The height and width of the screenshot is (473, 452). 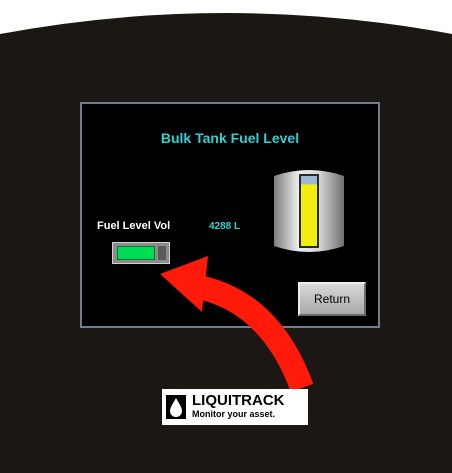 What do you see at coordinates (230, 138) in the screenshot?
I see `screen-title: Bulk Tank Fuel Level` at bounding box center [230, 138].